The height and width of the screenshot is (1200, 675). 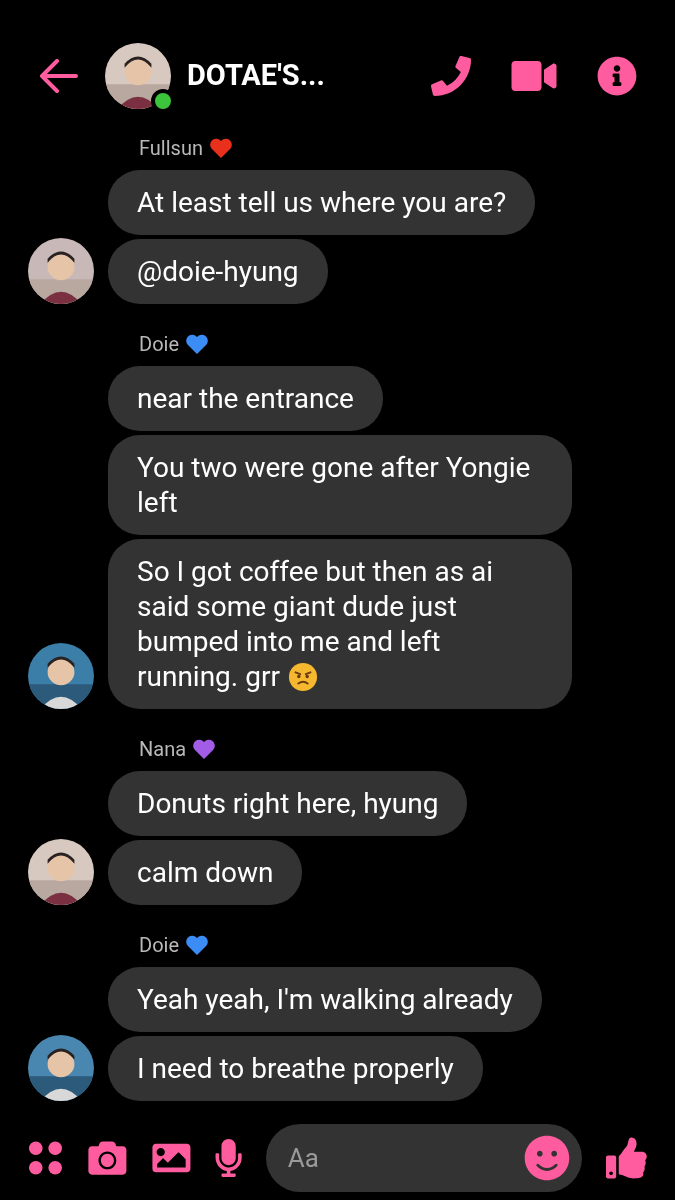 What do you see at coordinates (58, 76) in the screenshot?
I see `back-arrow-icon` at bounding box center [58, 76].